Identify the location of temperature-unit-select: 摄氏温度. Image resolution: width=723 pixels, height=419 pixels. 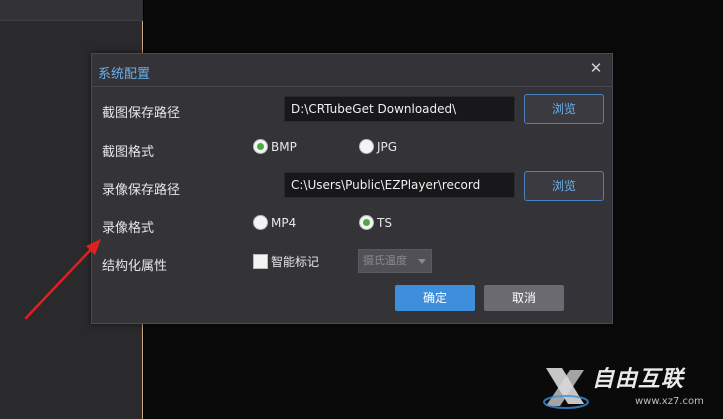
(395, 261).